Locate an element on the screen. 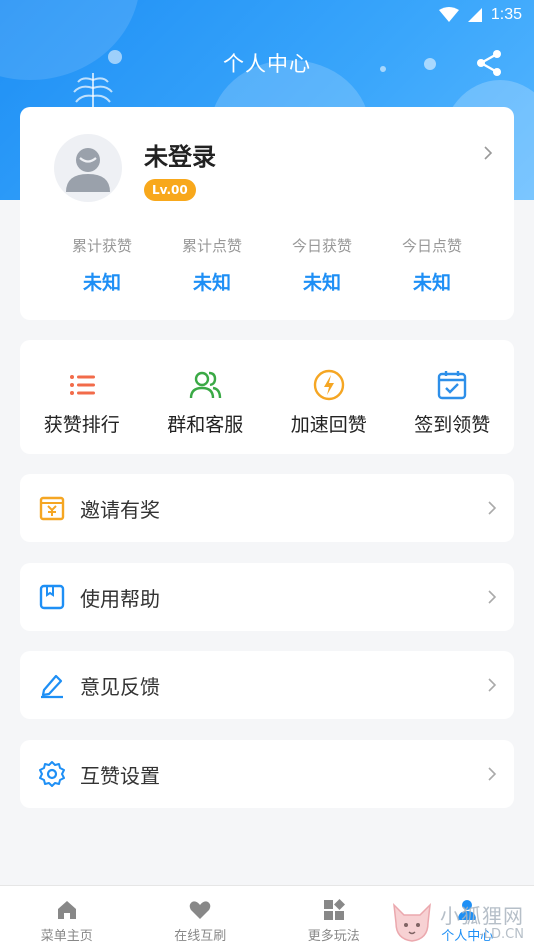 The height and width of the screenshot is (949, 534). status-time: 1:35 is located at coordinates (506, 14).